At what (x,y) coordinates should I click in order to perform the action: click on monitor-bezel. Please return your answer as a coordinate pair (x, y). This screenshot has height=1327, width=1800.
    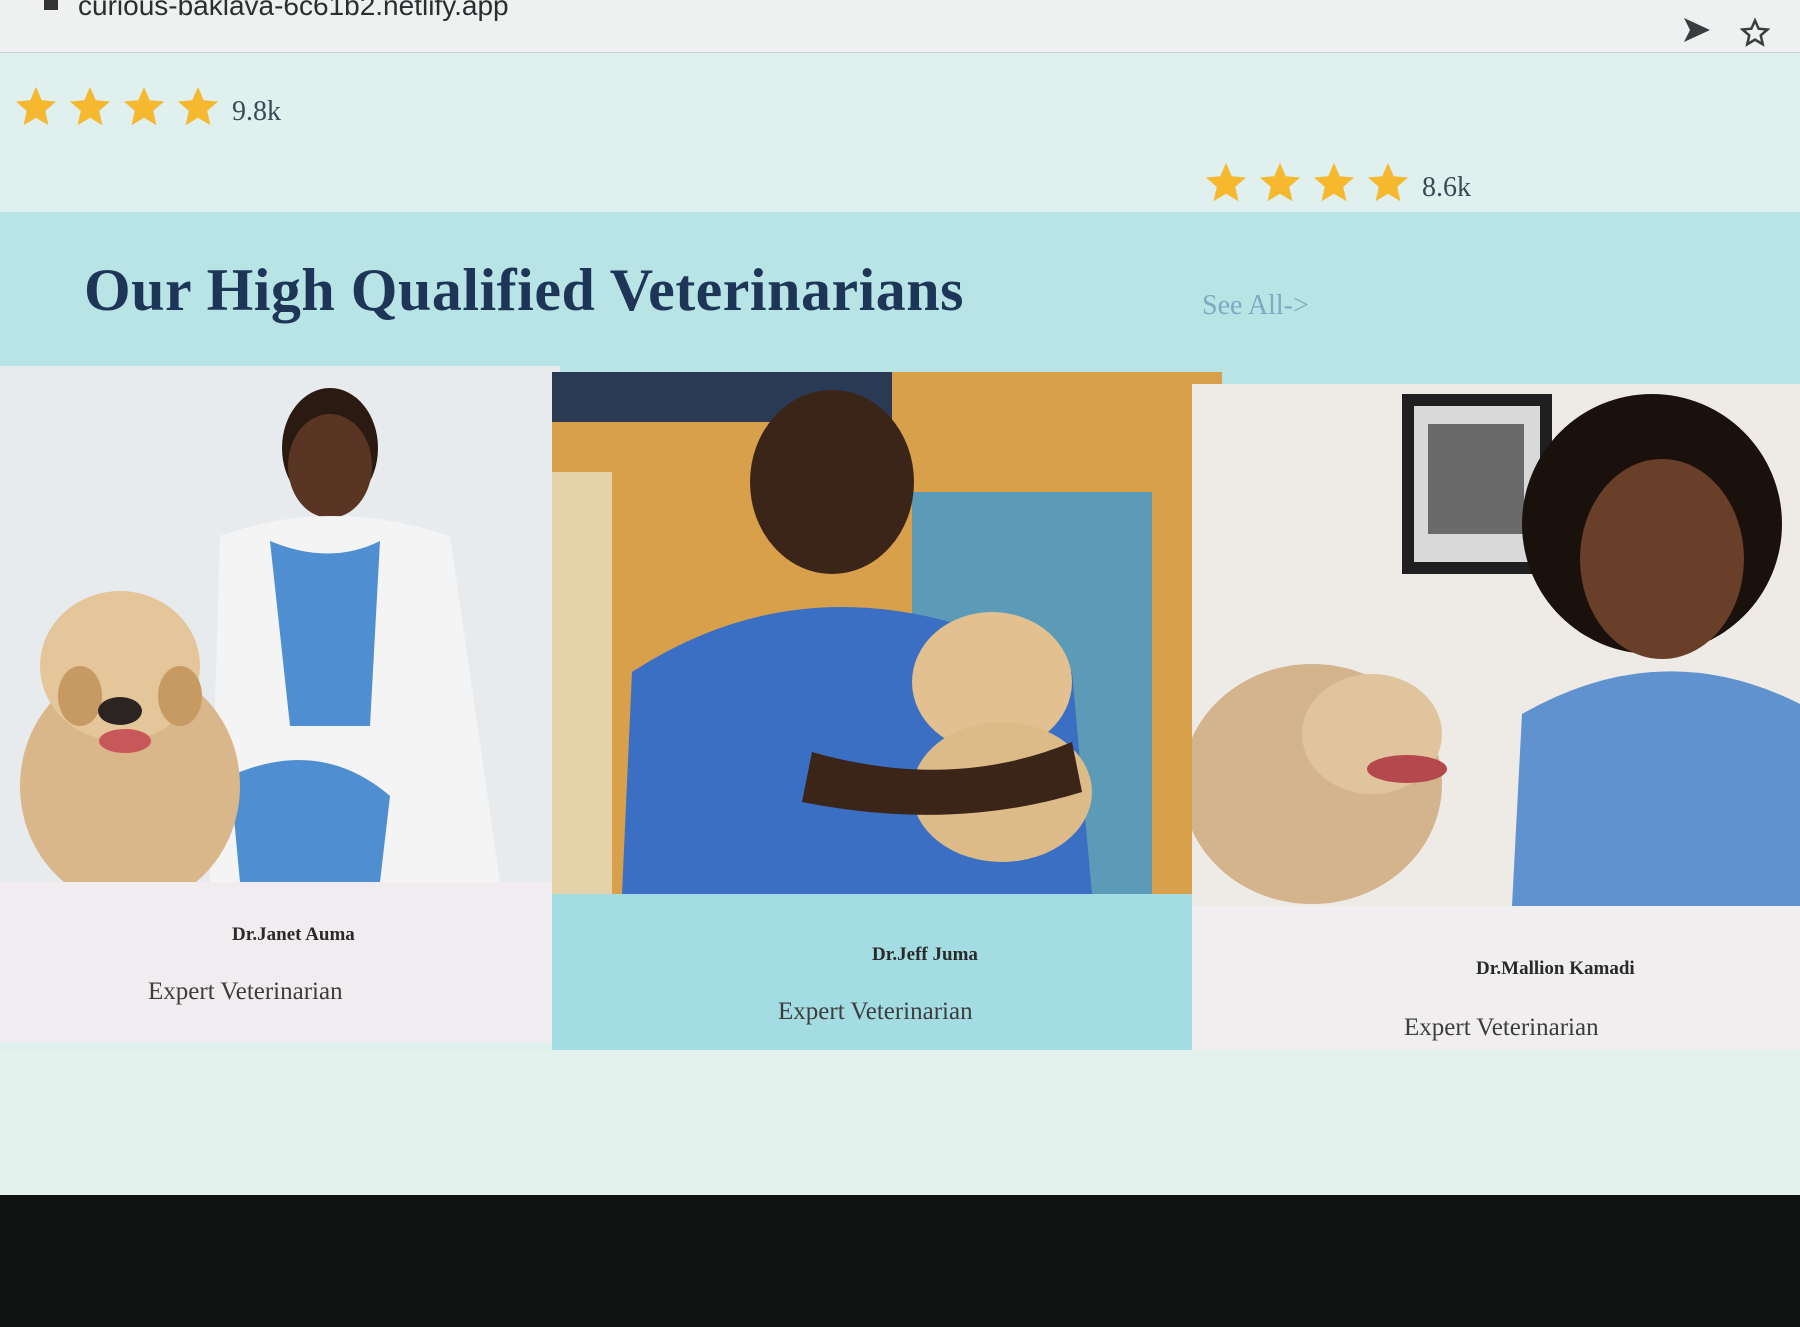
    Looking at the image, I should click on (900, 1261).